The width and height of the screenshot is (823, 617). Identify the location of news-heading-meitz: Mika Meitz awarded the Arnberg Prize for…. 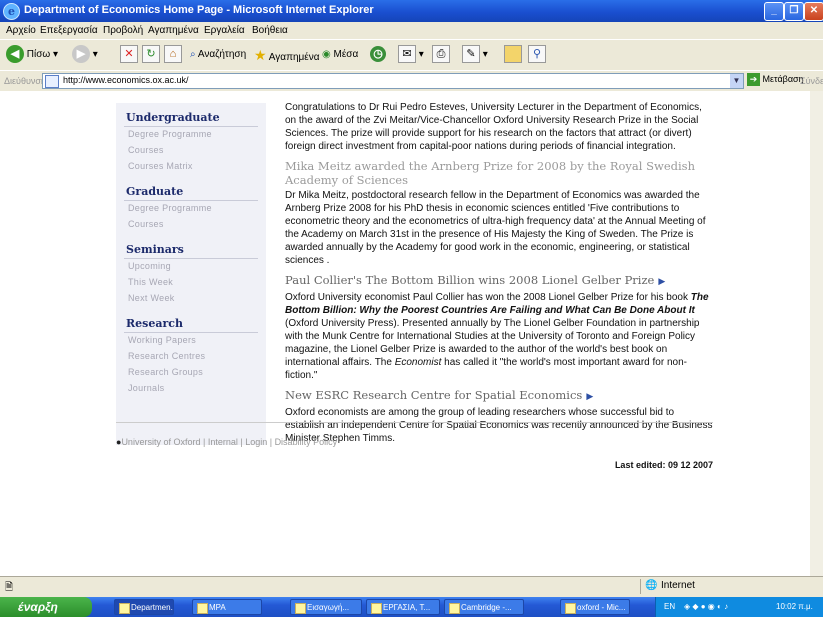
(499, 173).